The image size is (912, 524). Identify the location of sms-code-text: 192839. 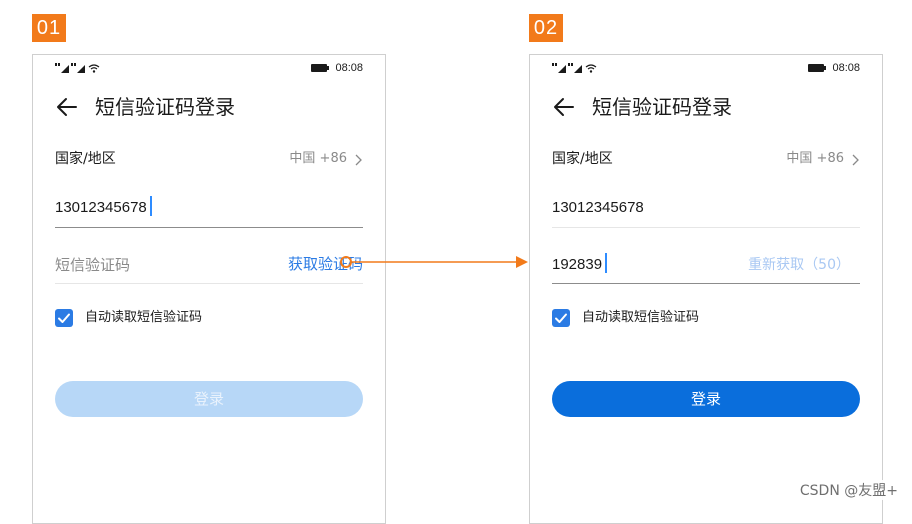
(577, 264).